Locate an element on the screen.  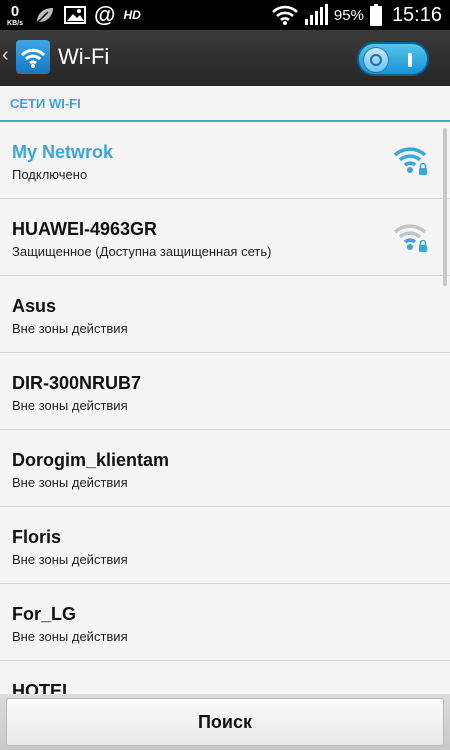
wifi-signal-weak-lock-icon is located at coordinates (411, 239).